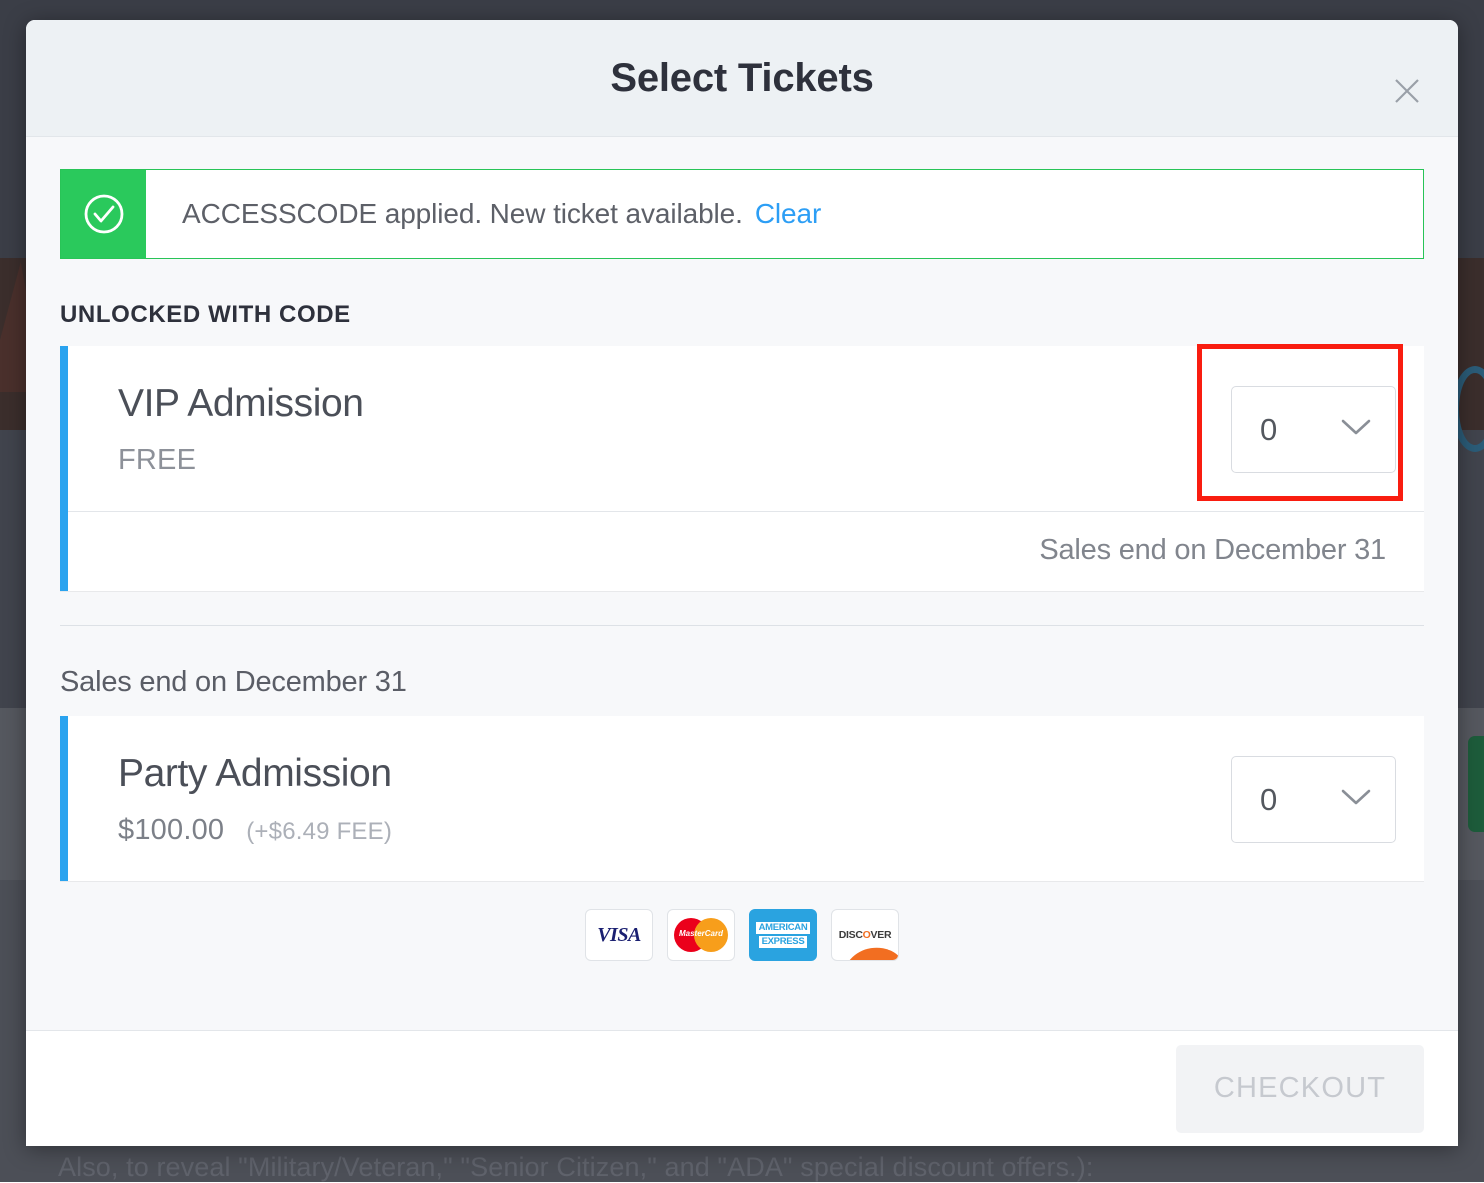  Describe the element at coordinates (783, 942) in the screenshot. I see `amex-label-line2: EXPRESS` at that location.